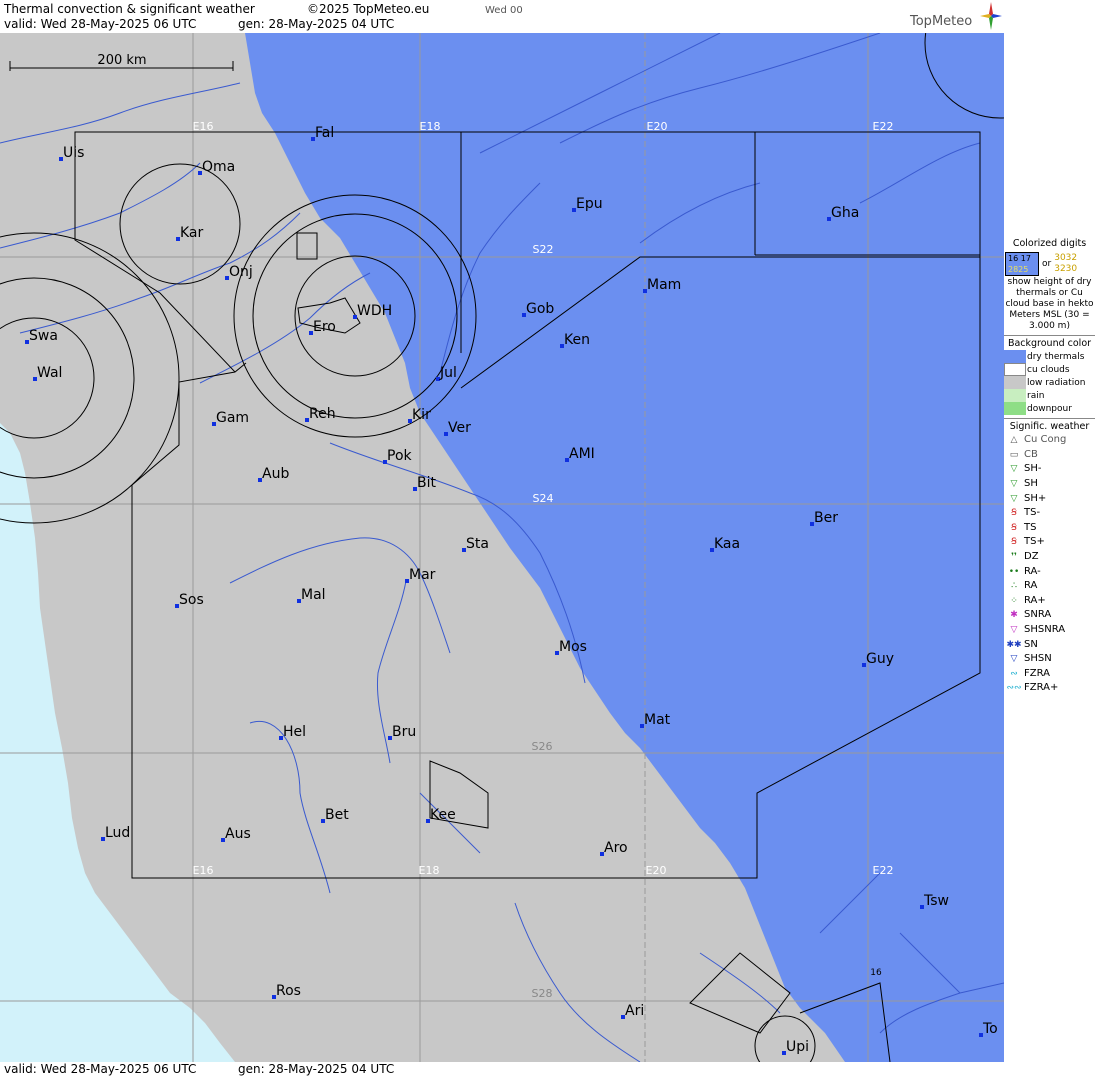 Image resolution: width=1095 pixels, height=1077 pixels. I want to click on legend-weather-item: ∾∾ FZRA+, so click(1049, 688).